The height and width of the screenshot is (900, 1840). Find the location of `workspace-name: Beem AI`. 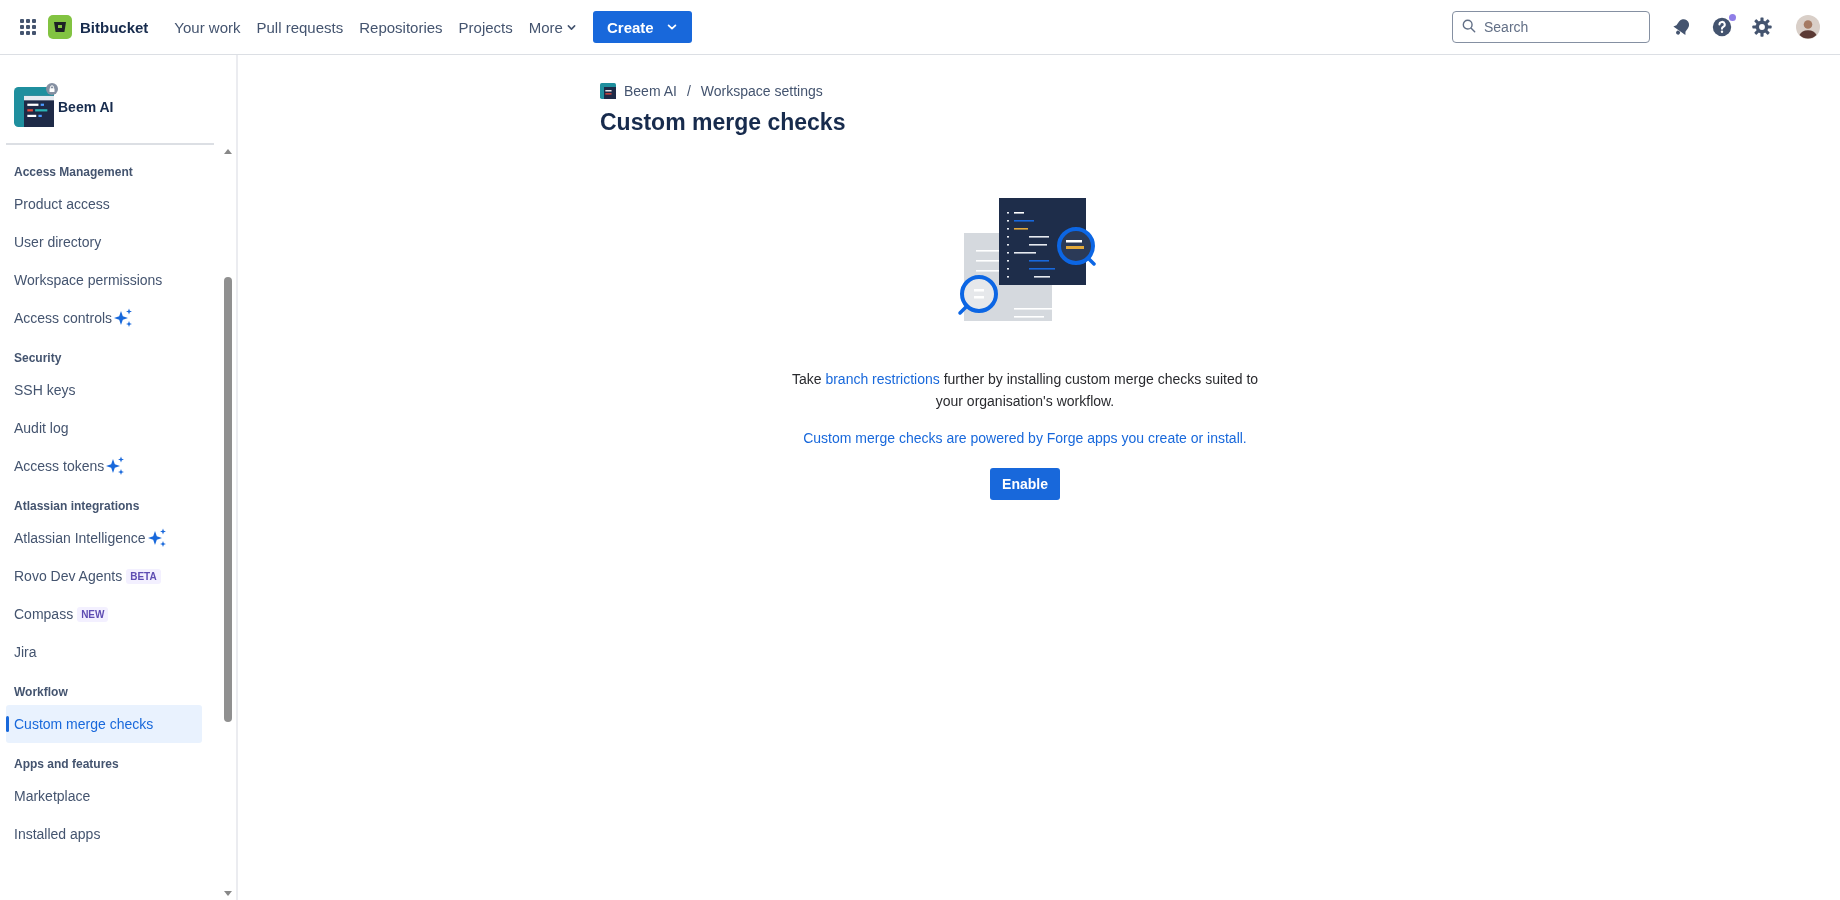

workspace-name: Beem AI is located at coordinates (86, 107).